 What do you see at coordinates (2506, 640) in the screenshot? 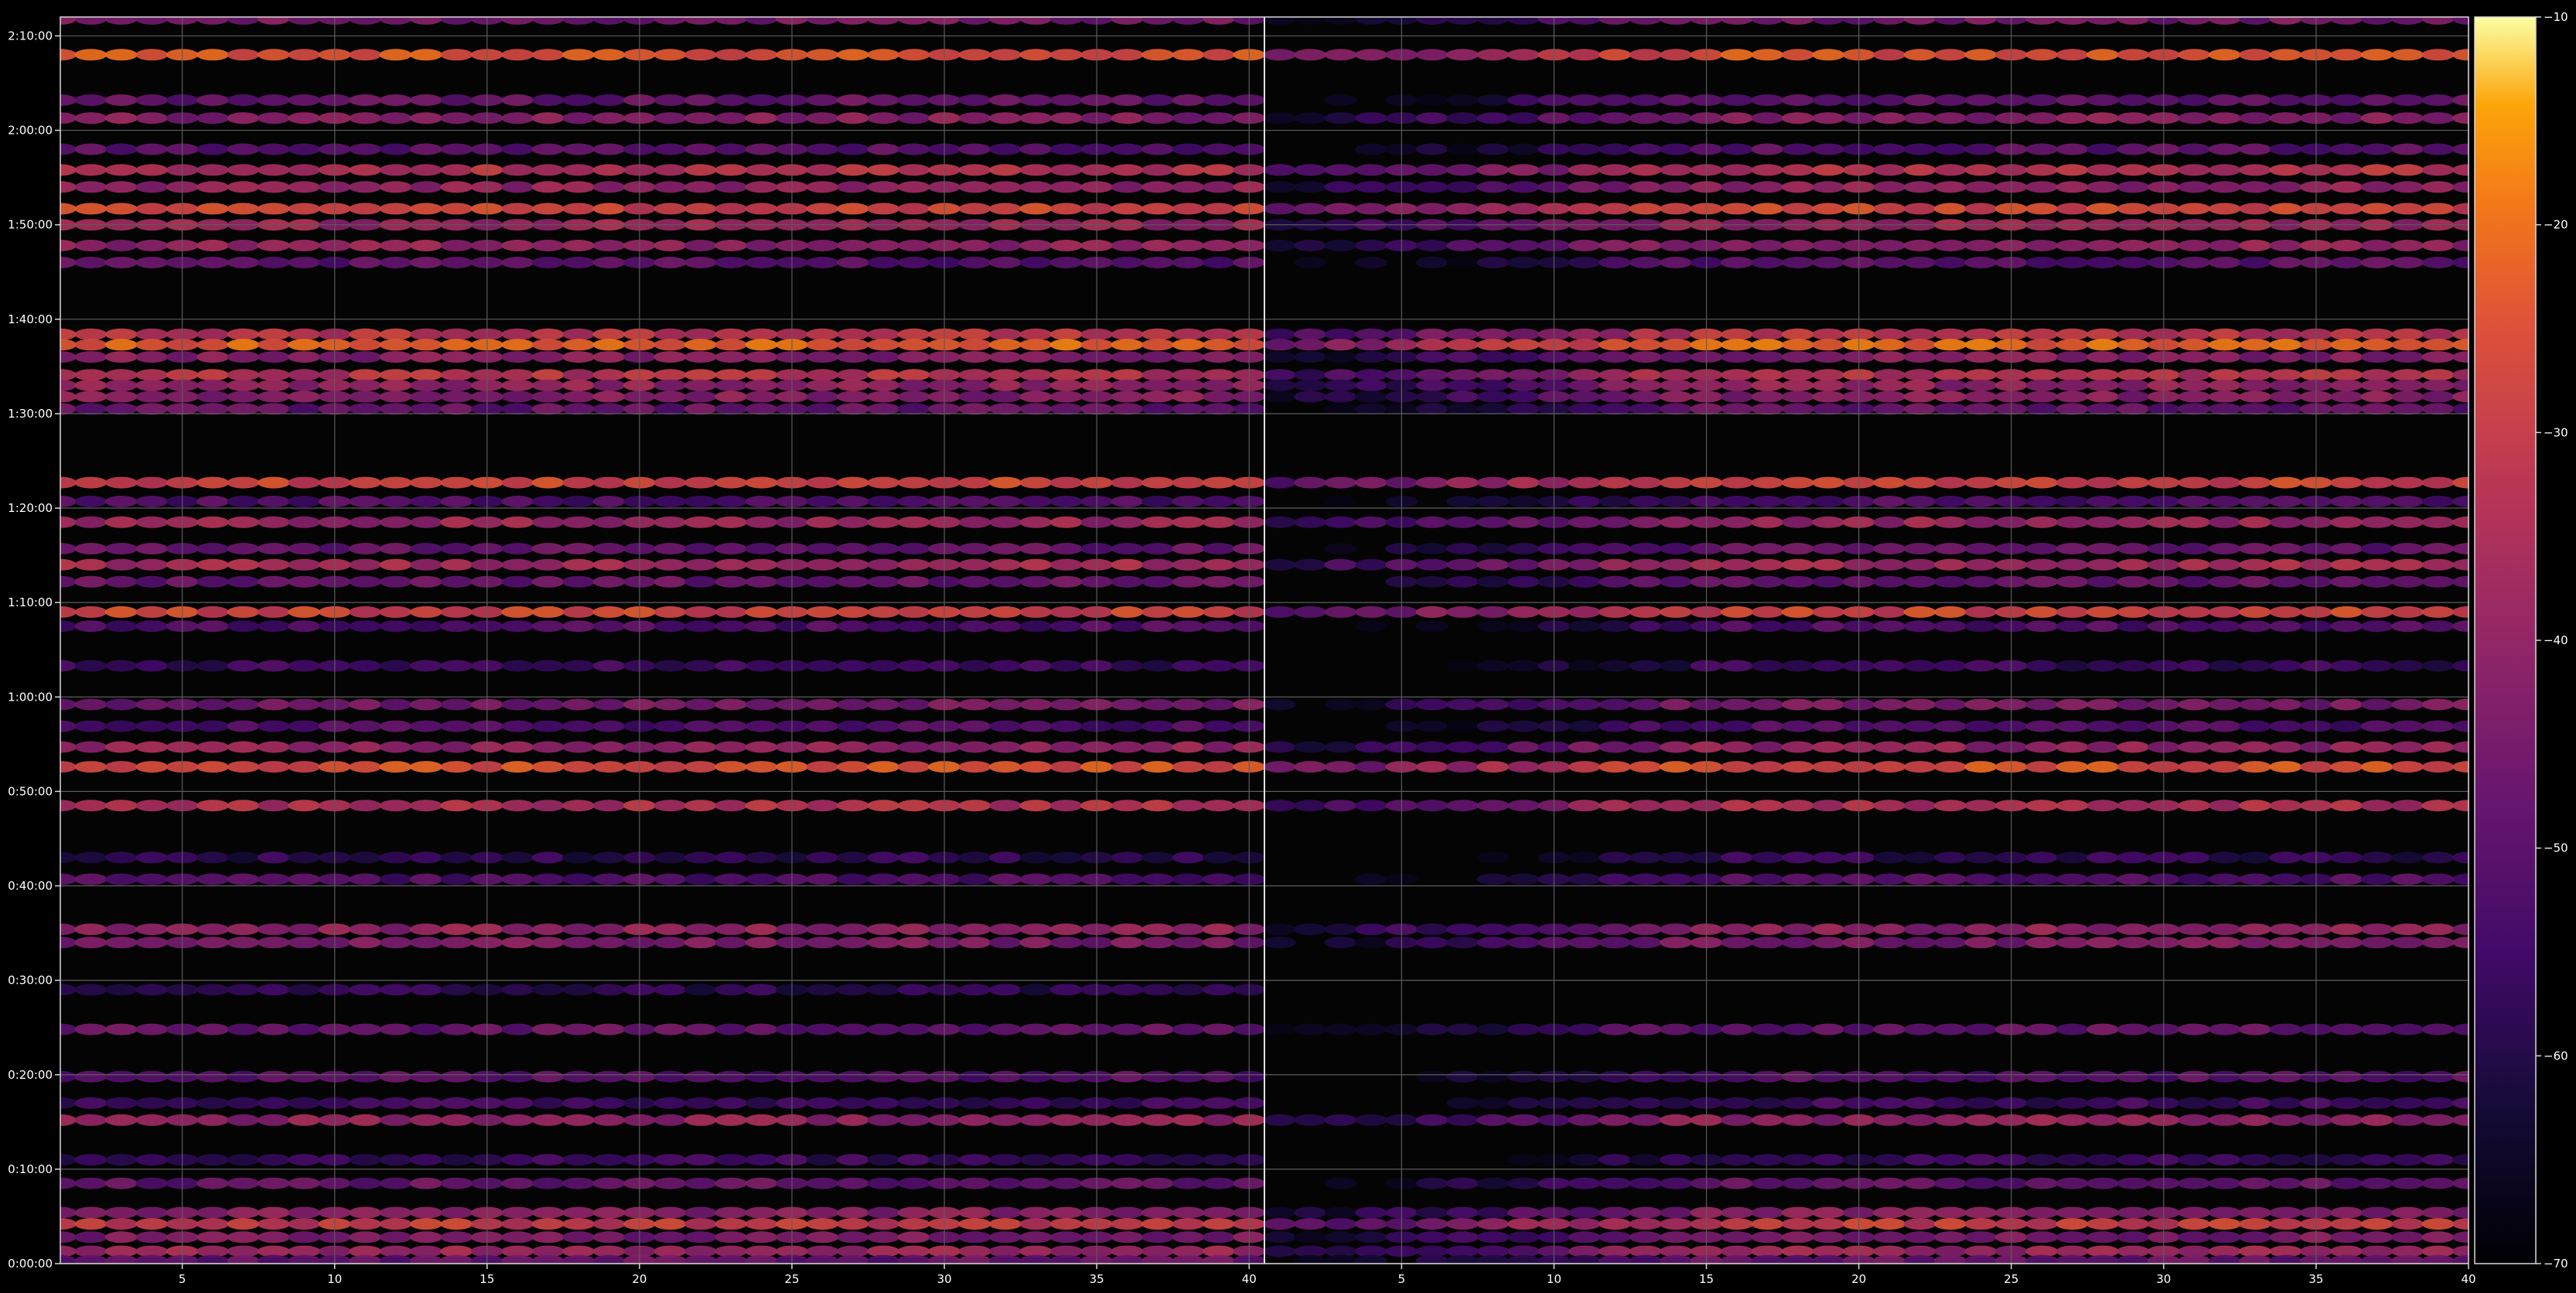
I see `colorbar-gradient` at bounding box center [2506, 640].